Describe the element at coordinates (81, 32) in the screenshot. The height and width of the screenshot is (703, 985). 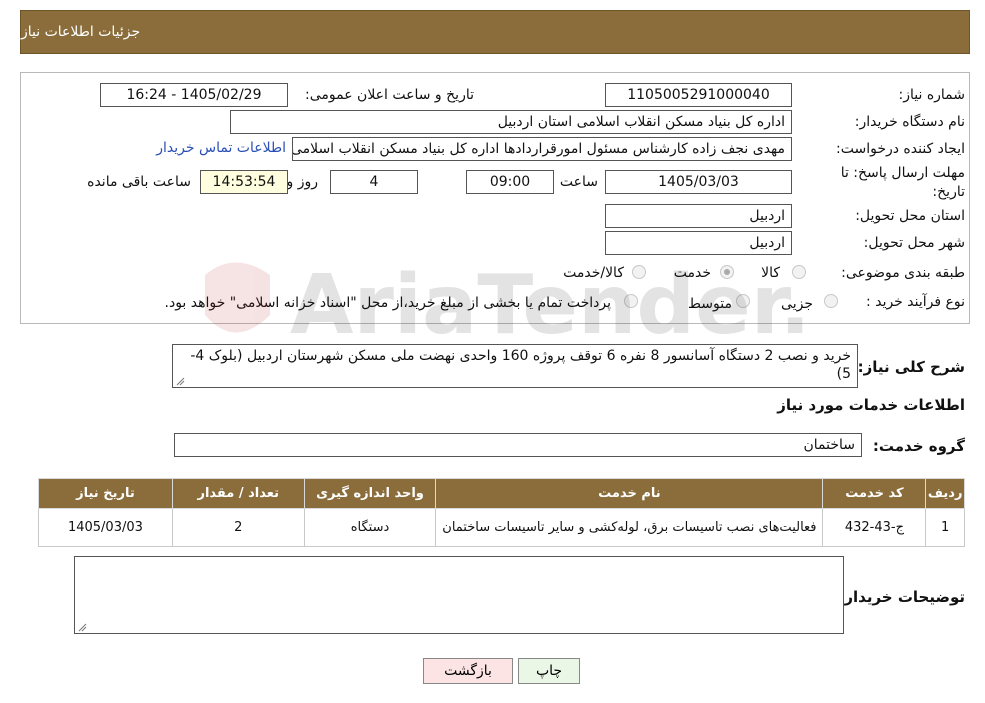
I see `page-header-title: جزئیات اطلاعات نیاز` at that location.